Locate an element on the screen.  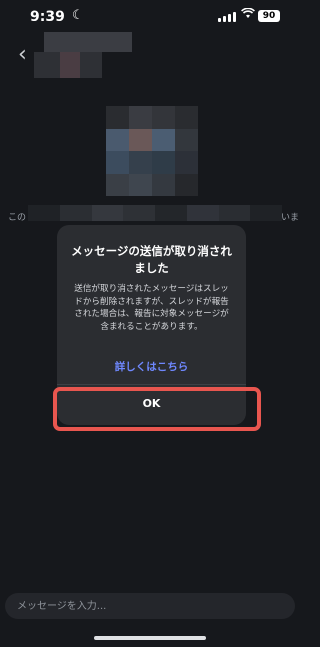
redacted-message-preview is located at coordinates (155, 213).